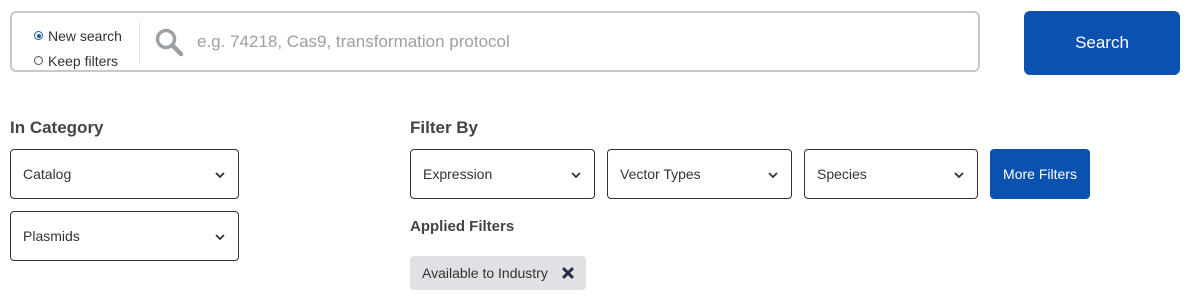  Describe the element at coordinates (169, 42) in the screenshot. I see `search-icon` at that location.